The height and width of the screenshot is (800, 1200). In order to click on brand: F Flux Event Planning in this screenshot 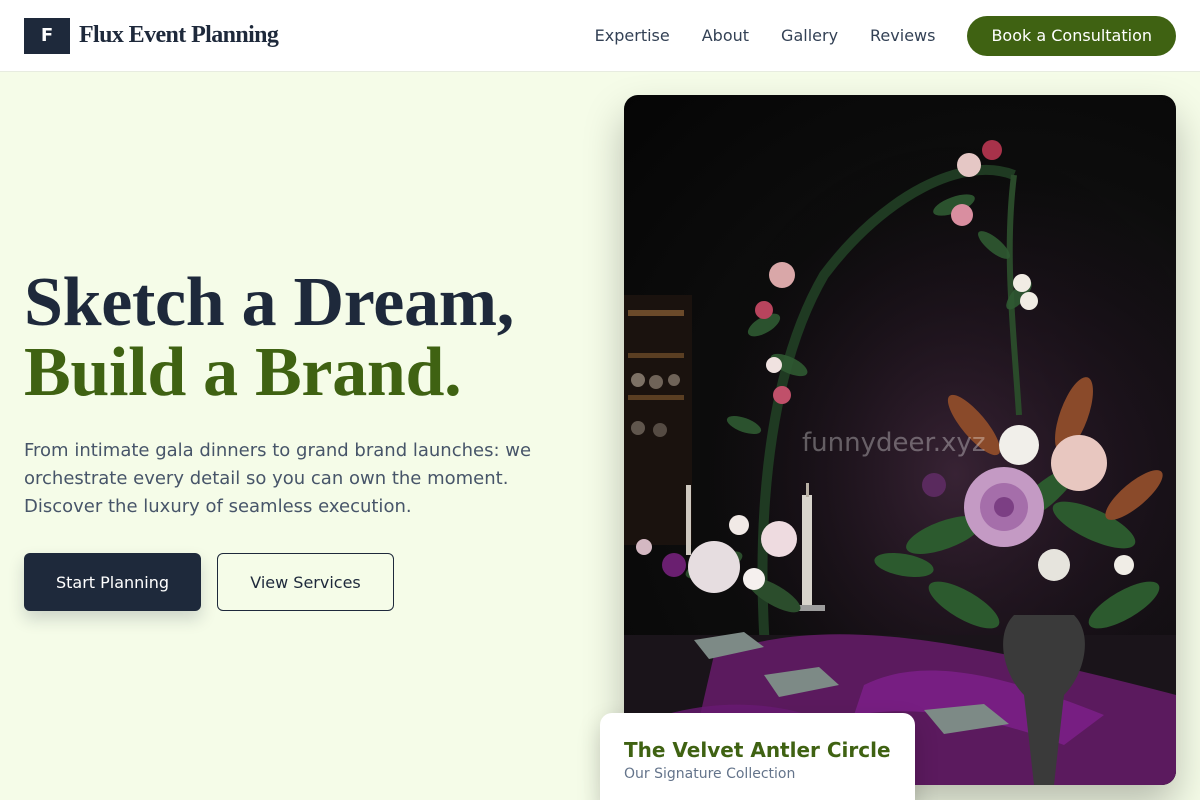, I will do `click(151, 35)`.